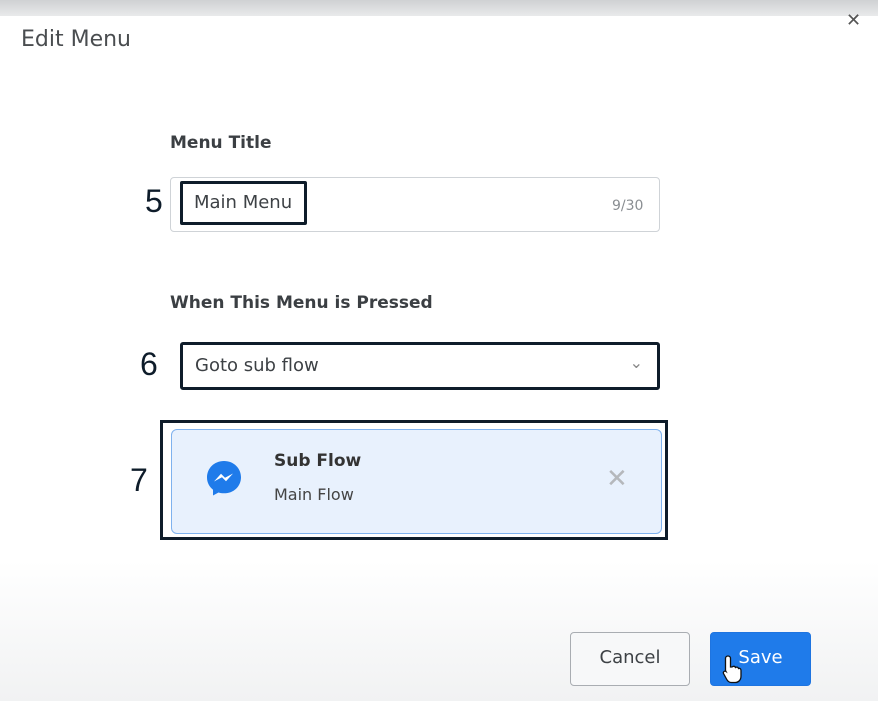 The image size is (878, 701). Describe the element at coordinates (732, 669) in the screenshot. I see `hand-cursor-icon` at that location.